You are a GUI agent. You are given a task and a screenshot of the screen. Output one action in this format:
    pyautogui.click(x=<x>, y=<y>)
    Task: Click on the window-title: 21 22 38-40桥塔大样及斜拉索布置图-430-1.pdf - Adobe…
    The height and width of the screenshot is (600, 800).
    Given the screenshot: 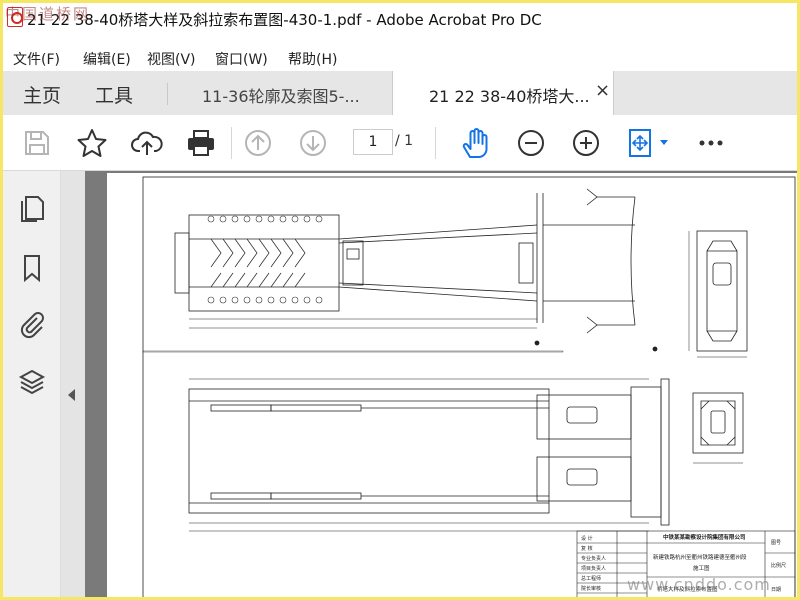 What is the action you would take?
    pyautogui.click(x=284, y=20)
    